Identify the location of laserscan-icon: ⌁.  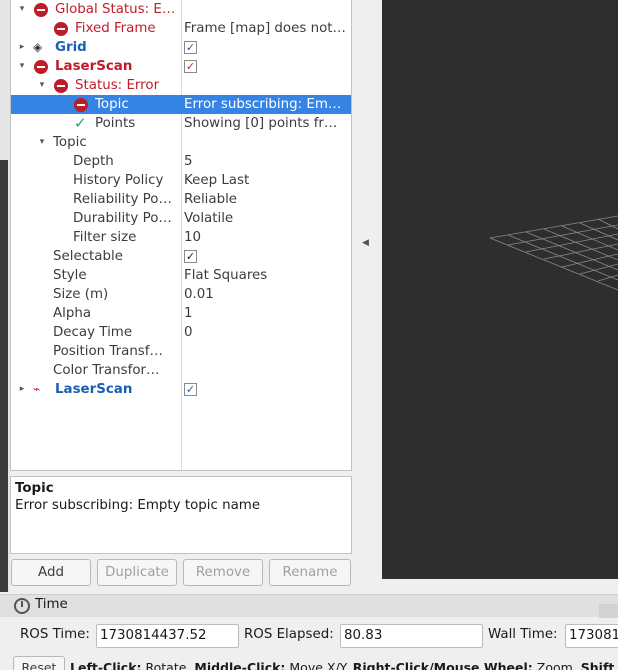
(37, 389).